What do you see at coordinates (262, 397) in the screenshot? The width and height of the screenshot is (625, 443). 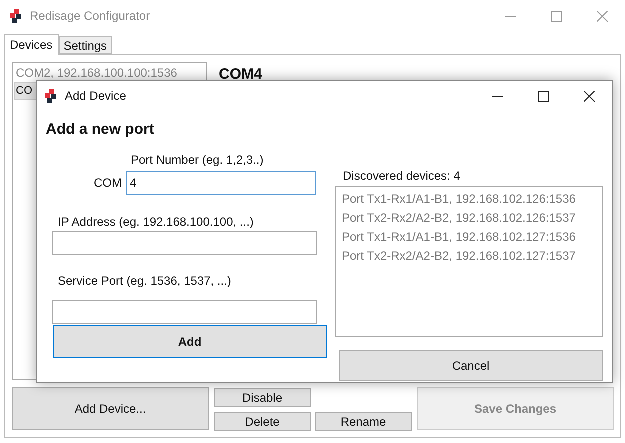 I see `disable-button: Disable` at bounding box center [262, 397].